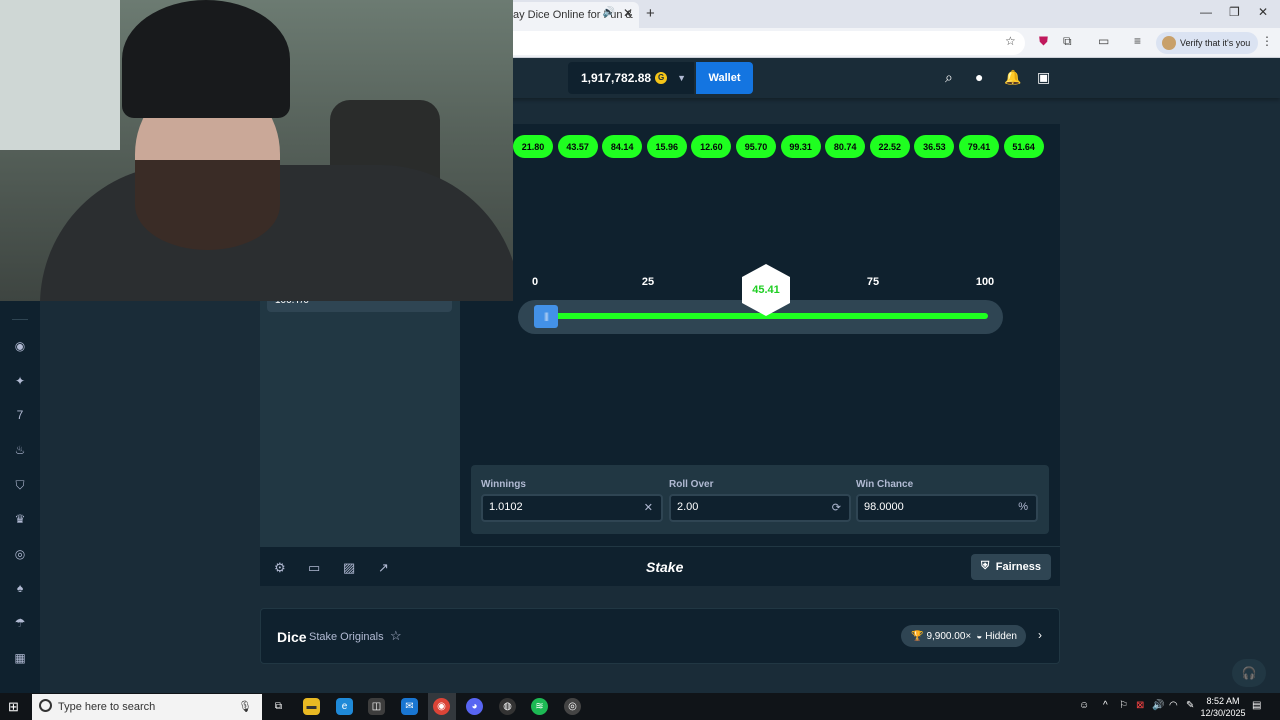 Image resolution: width=1280 pixels, height=720 pixels. What do you see at coordinates (1234, 12) in the screenshot?
I see `restore-icon: ❐` at bounding box center [1234, 12].